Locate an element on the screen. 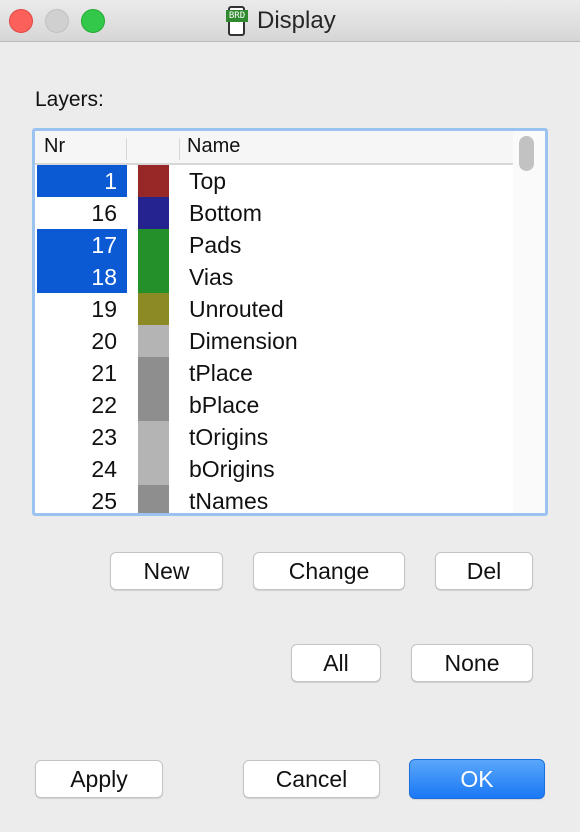  brd-document-icon: BRD is located at coordinates (237, 21).